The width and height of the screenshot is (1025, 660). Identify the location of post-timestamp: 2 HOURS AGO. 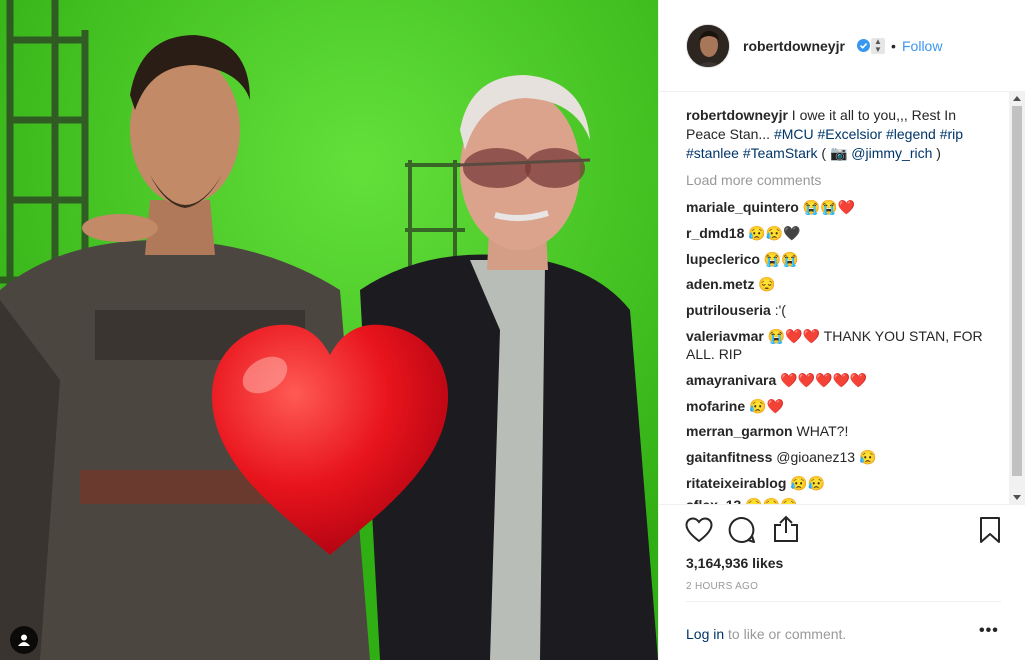
(722, 586).